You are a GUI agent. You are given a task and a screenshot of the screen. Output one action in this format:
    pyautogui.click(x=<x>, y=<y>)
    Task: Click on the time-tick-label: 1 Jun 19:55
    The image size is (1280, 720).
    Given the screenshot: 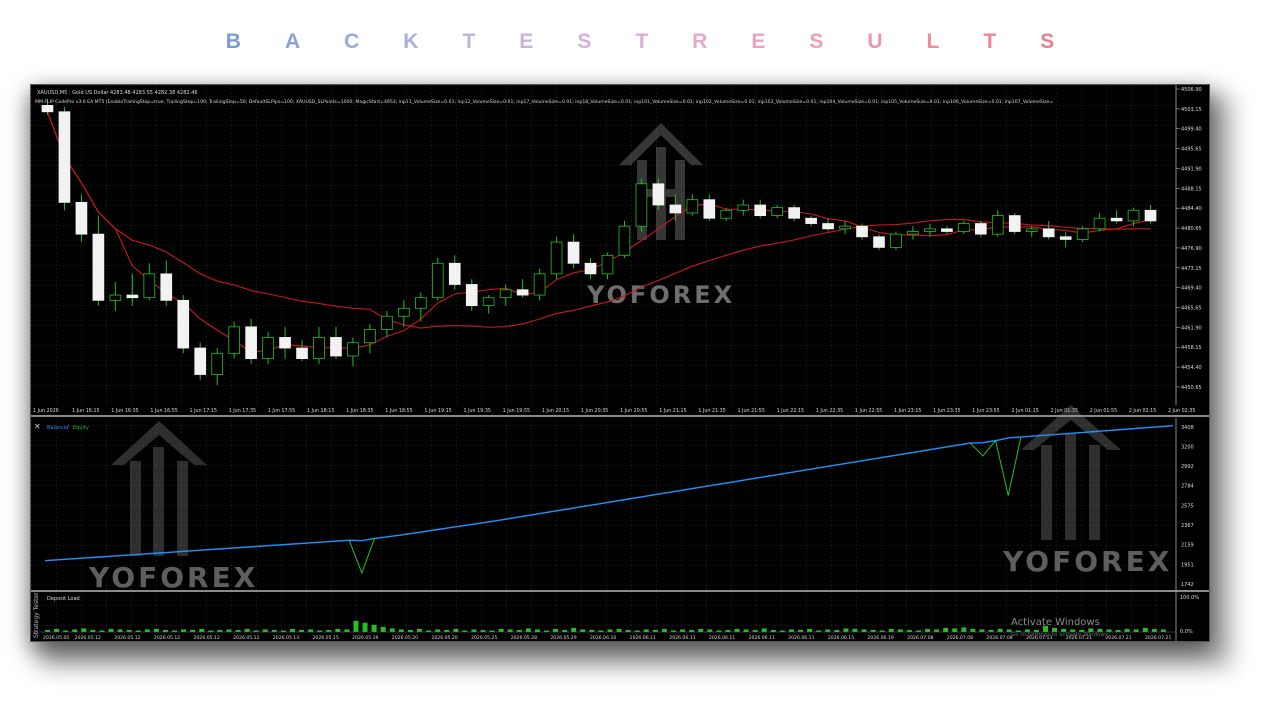 What is the action you would take?
    pyautogui.click(x=516, y=411)
    